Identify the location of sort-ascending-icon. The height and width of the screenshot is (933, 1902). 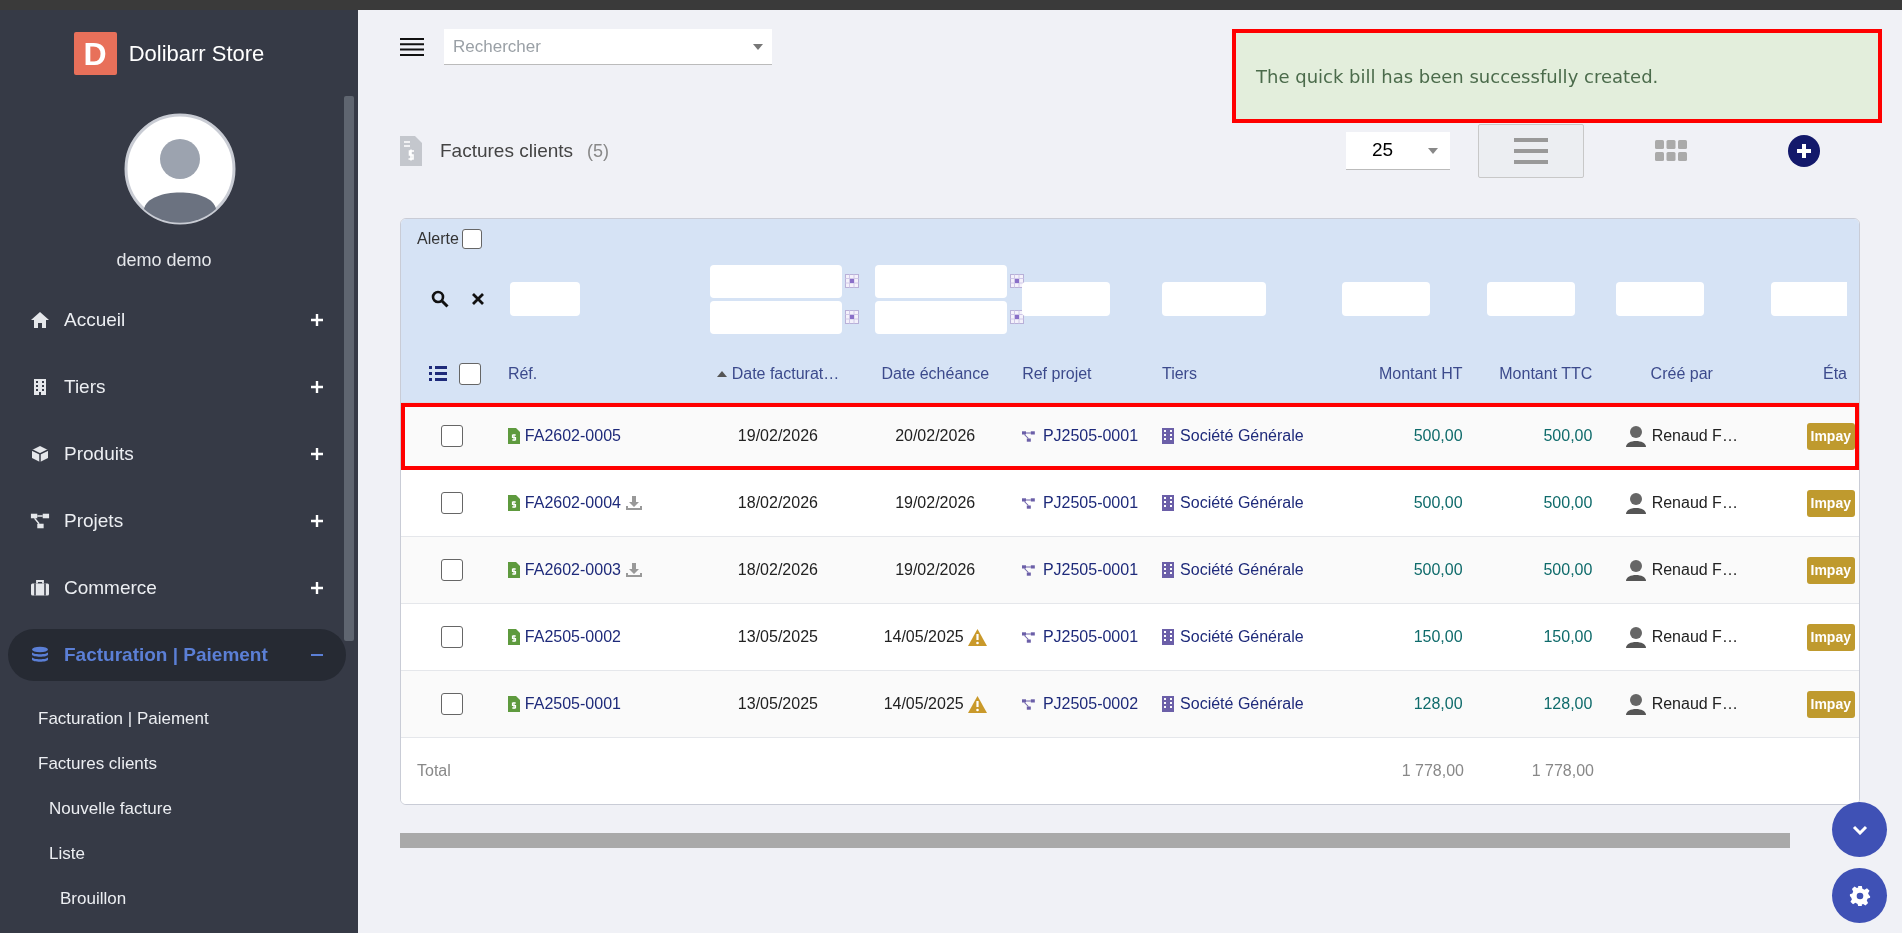
(721, 373).